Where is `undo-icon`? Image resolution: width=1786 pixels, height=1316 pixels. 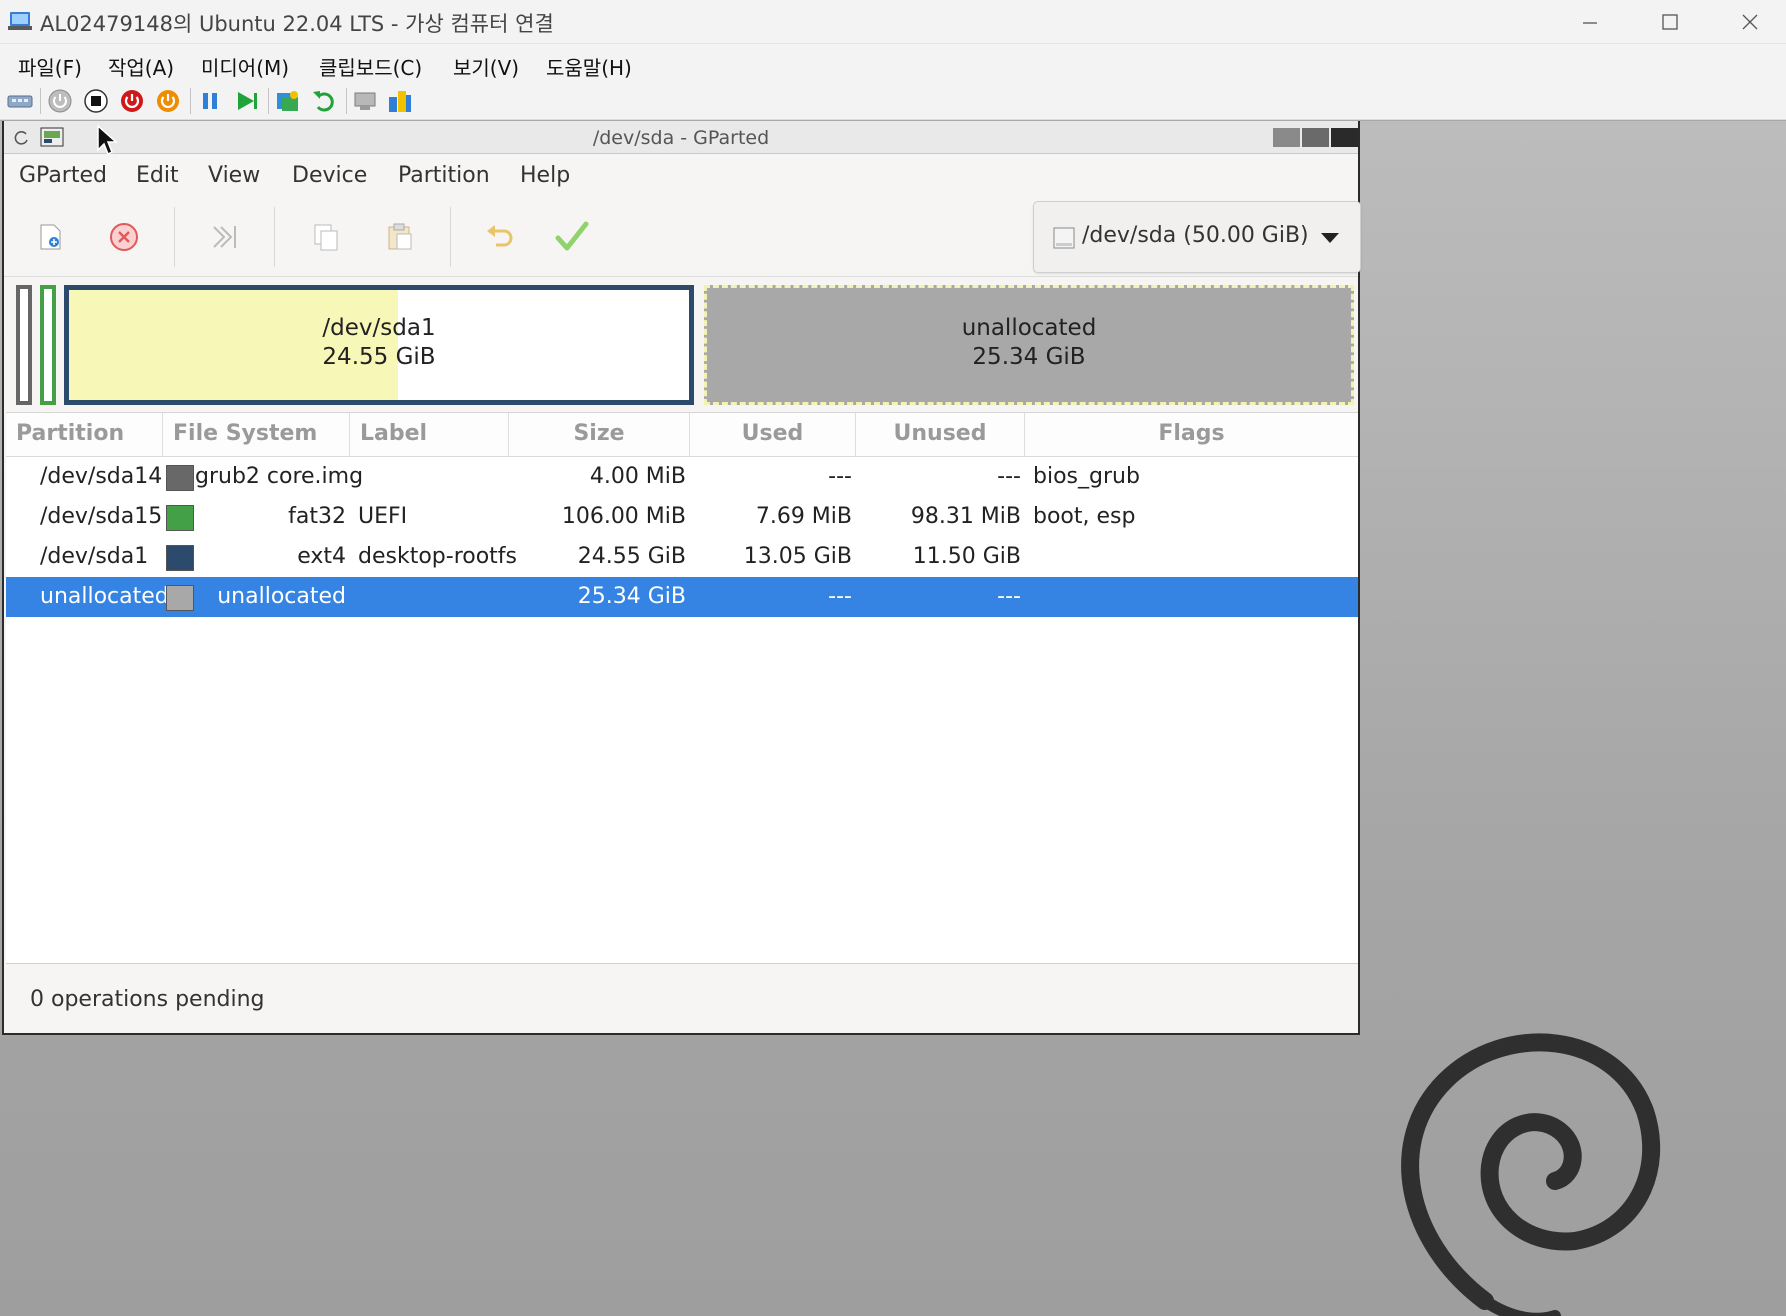 undo-icon is located at coordinates (500, 236).